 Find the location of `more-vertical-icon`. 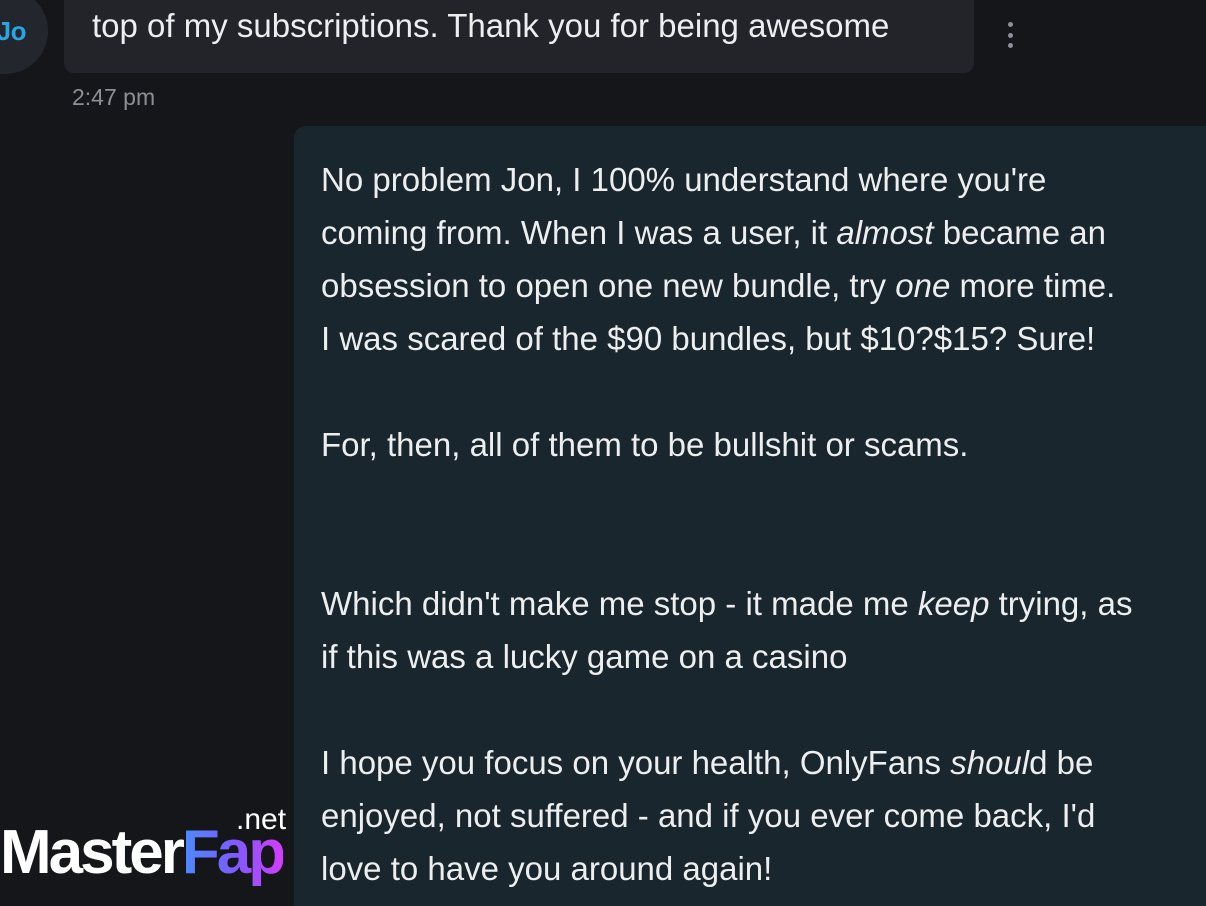

more-vertical-icon is located at coordinates (1010, 35).